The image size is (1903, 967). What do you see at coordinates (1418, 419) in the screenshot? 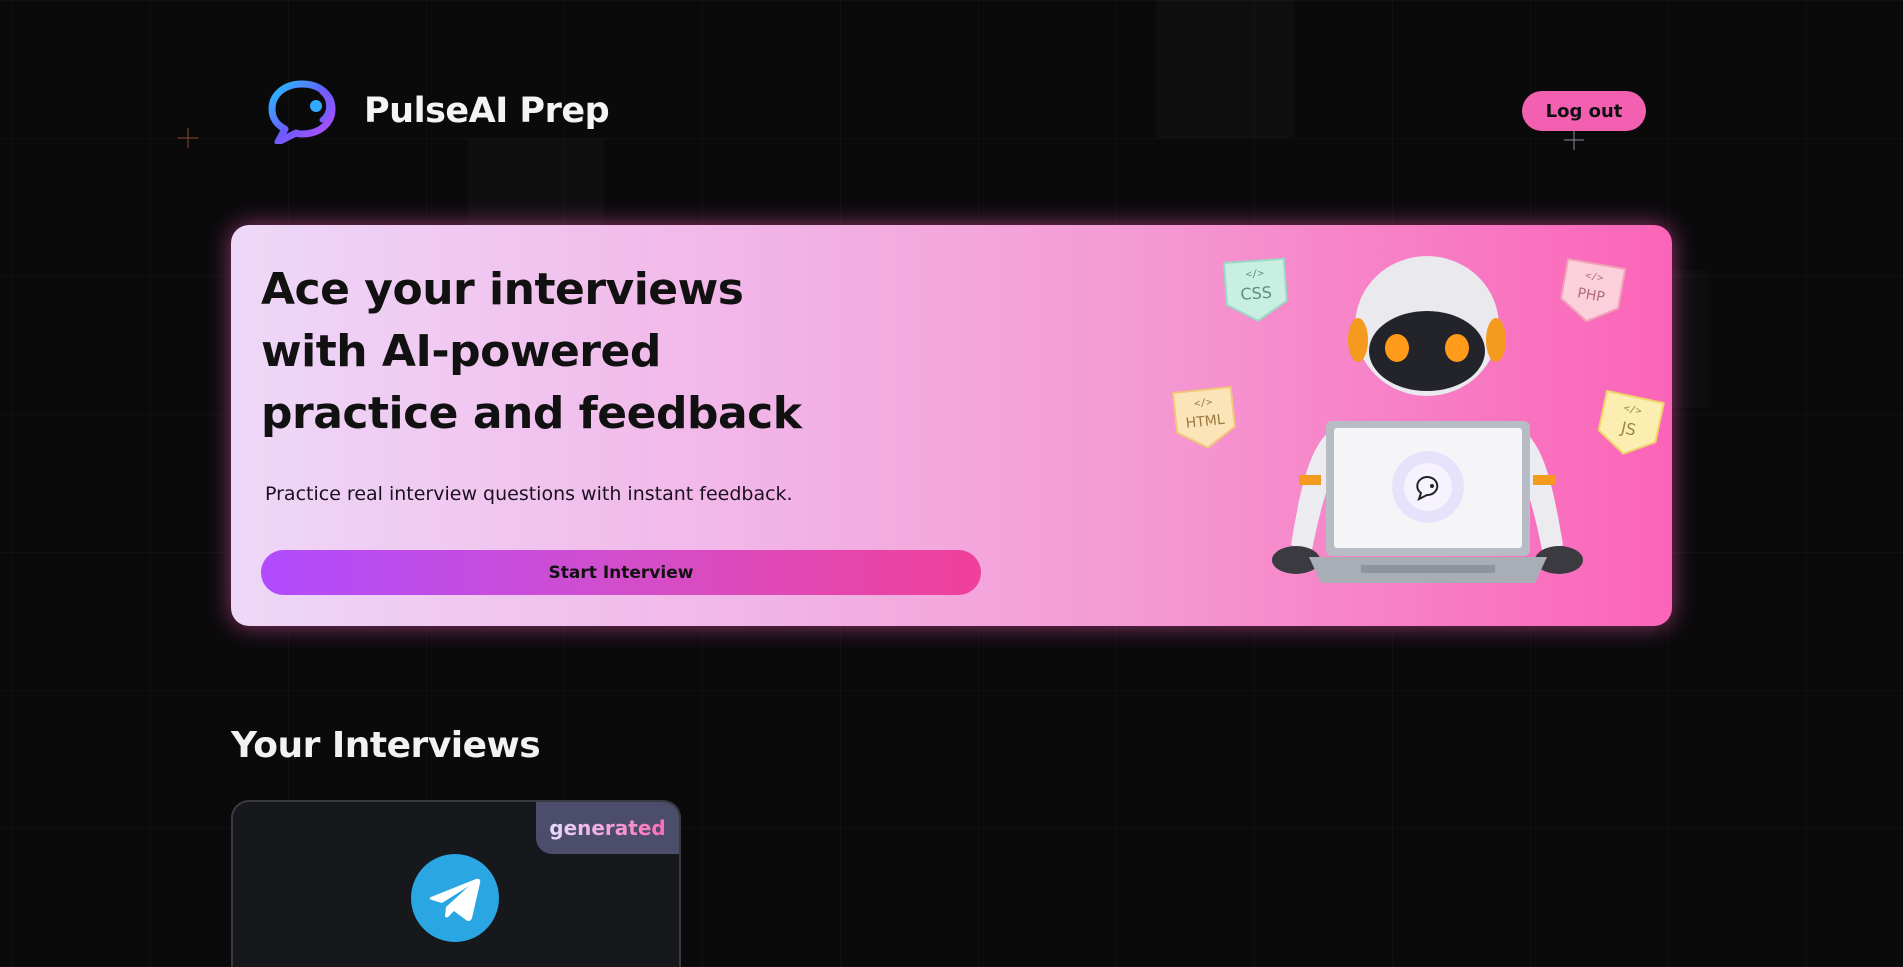
I see `robot-laptop-illustration: </> CSS </> PHP </> HTML </> JS` at bounding box center [1418, 419].